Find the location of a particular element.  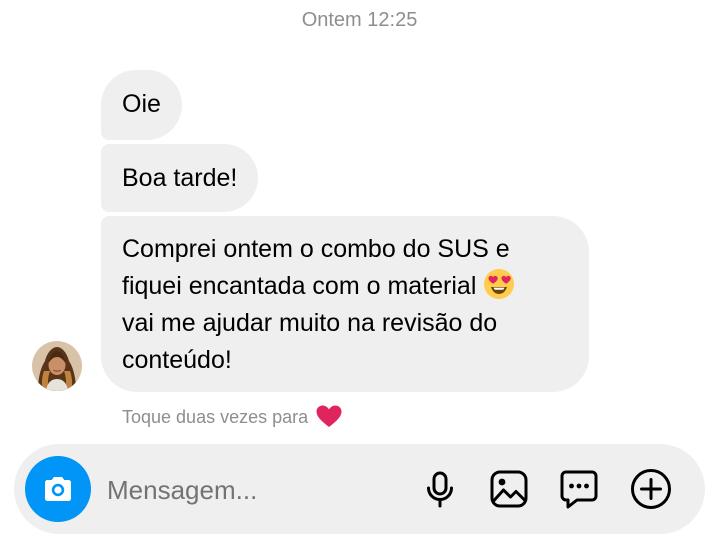

red-heart-icon is located at coordinates (329, 416).